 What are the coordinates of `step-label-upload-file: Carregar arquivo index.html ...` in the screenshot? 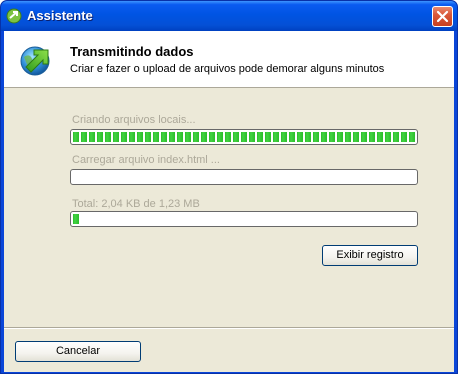 It's located at (146, 160).